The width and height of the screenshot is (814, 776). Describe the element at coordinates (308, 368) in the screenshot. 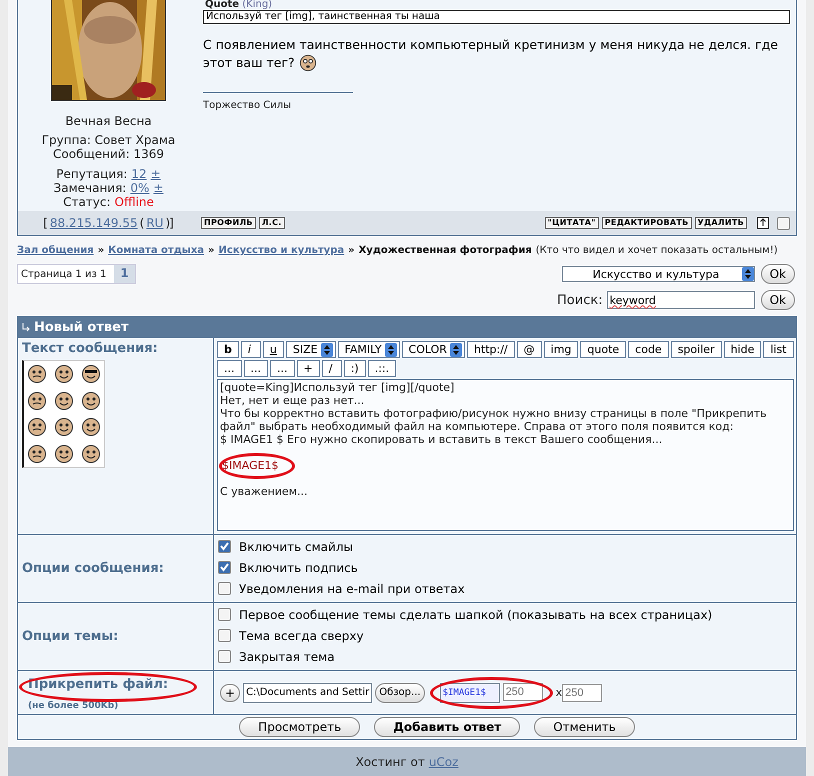

I see `format-button: +` at that location.